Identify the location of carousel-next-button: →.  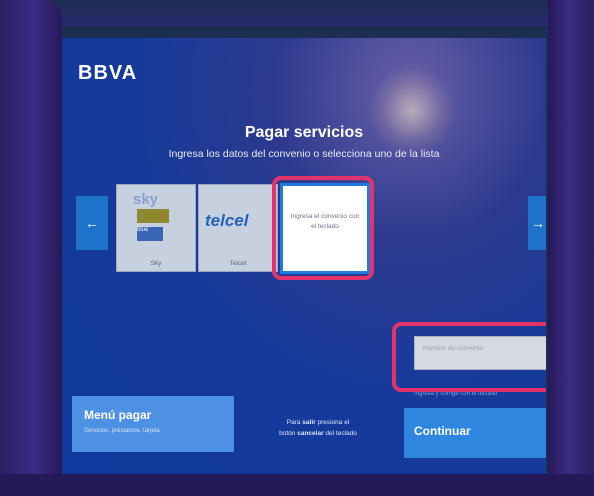
(537, 223).